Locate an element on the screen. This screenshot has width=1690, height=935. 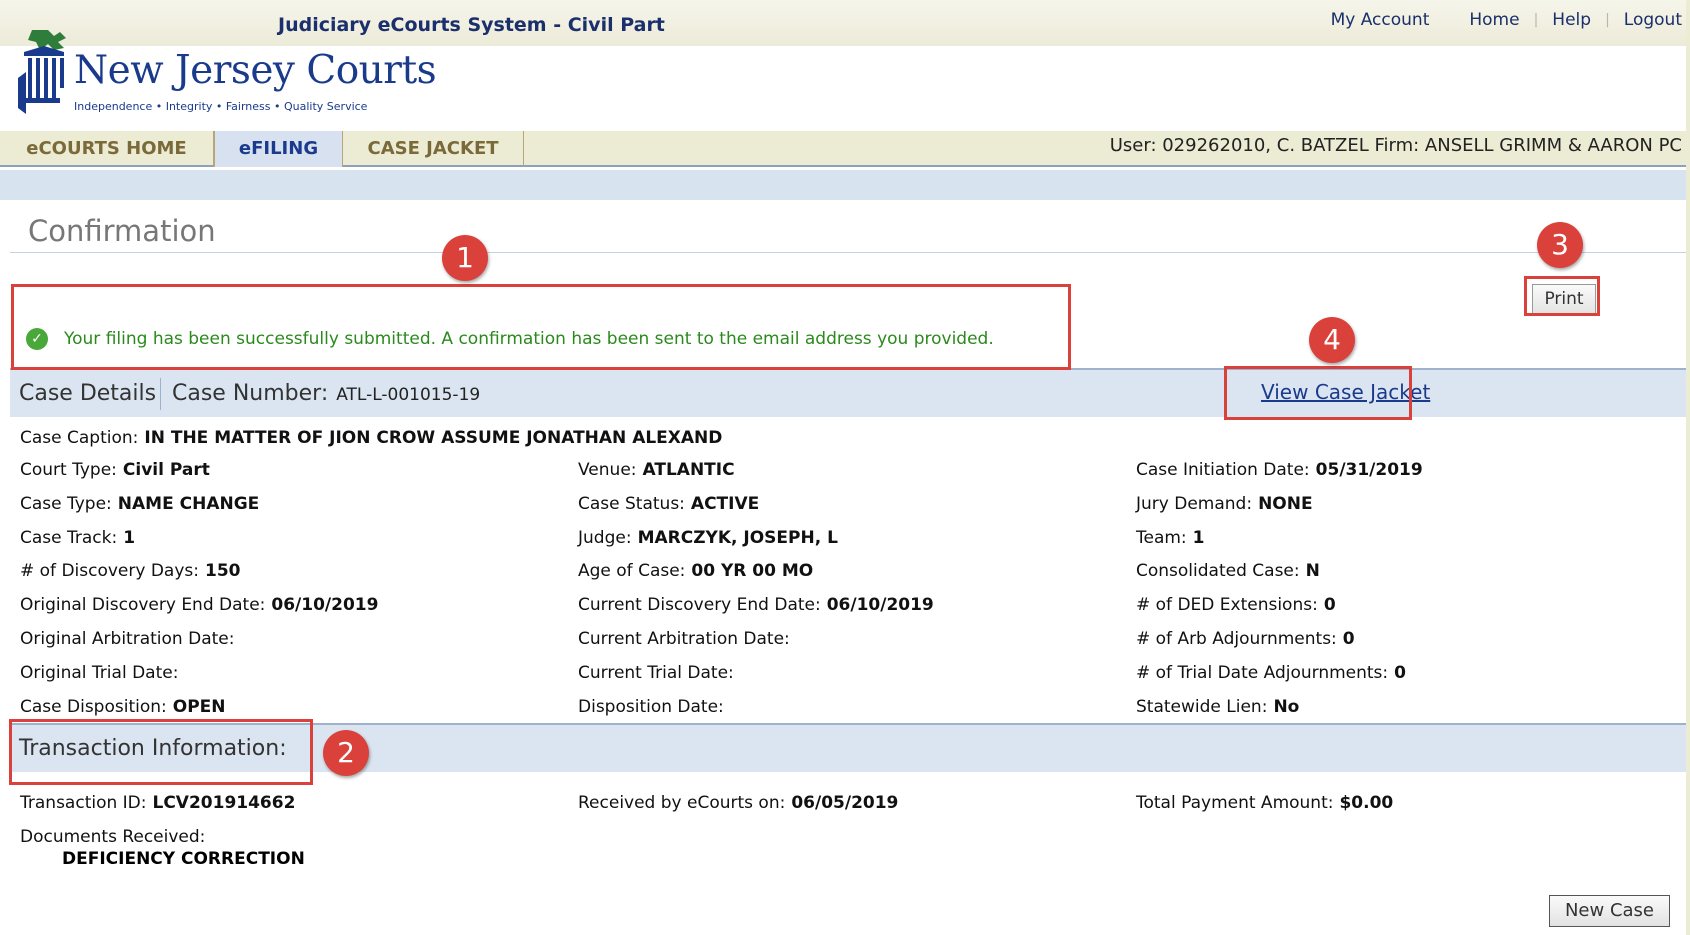
logo-text: New Jersey Courts is located at coordinates (255, 70).